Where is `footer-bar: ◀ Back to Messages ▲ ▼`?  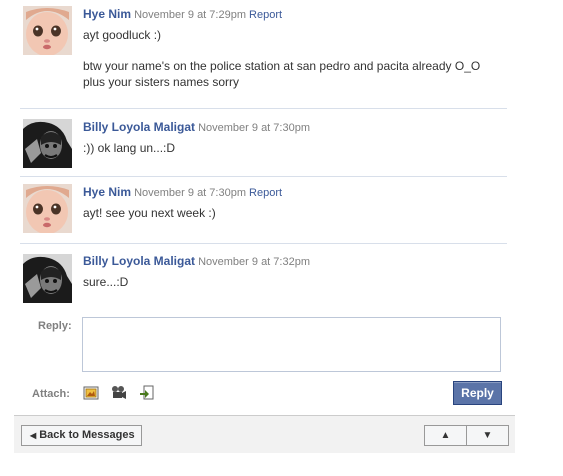
footer-bar: ◀ Back to Messages ▲ ▼ is located at coordinates (264, 434).